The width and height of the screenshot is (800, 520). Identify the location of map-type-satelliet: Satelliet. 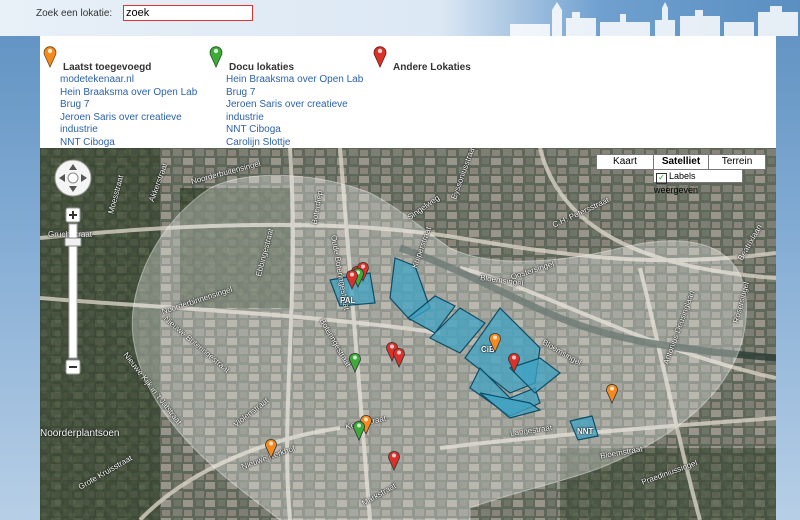
(681, 162).